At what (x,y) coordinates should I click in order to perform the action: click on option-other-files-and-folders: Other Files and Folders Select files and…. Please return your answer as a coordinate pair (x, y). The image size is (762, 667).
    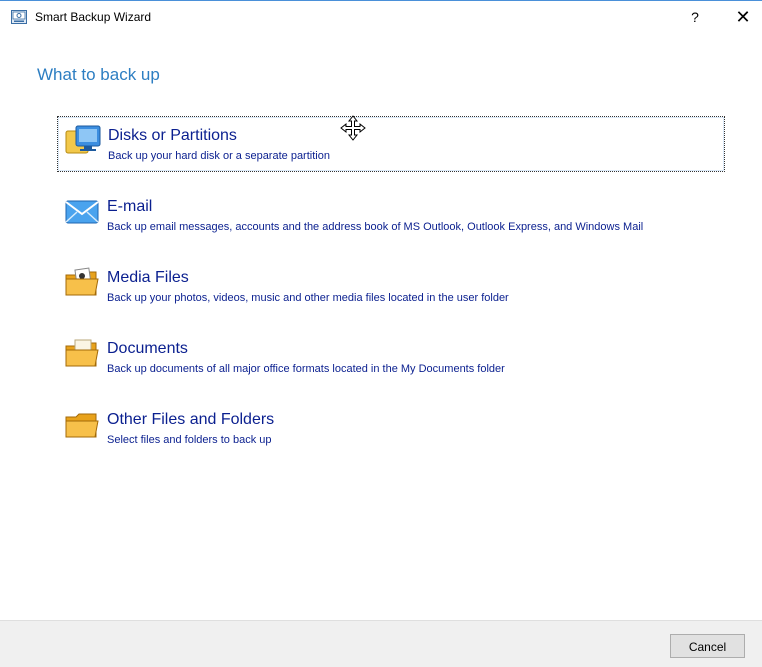
    Looking at the image, I should click on (390, 428).